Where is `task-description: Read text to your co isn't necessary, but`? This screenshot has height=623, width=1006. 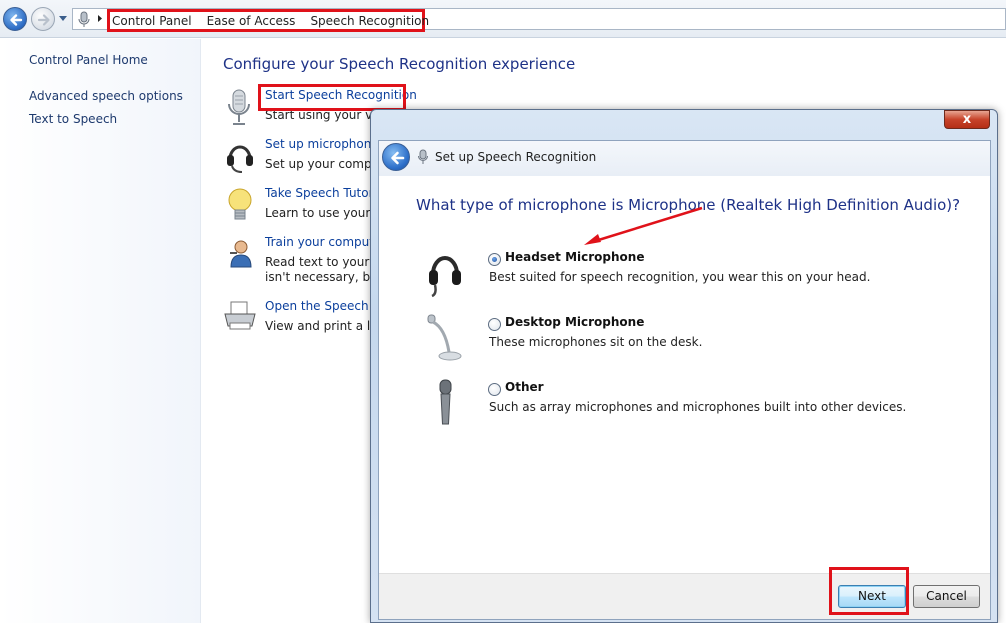
task-description: Read text to your co isn't necessary, but is located at coordinates (326, 270).